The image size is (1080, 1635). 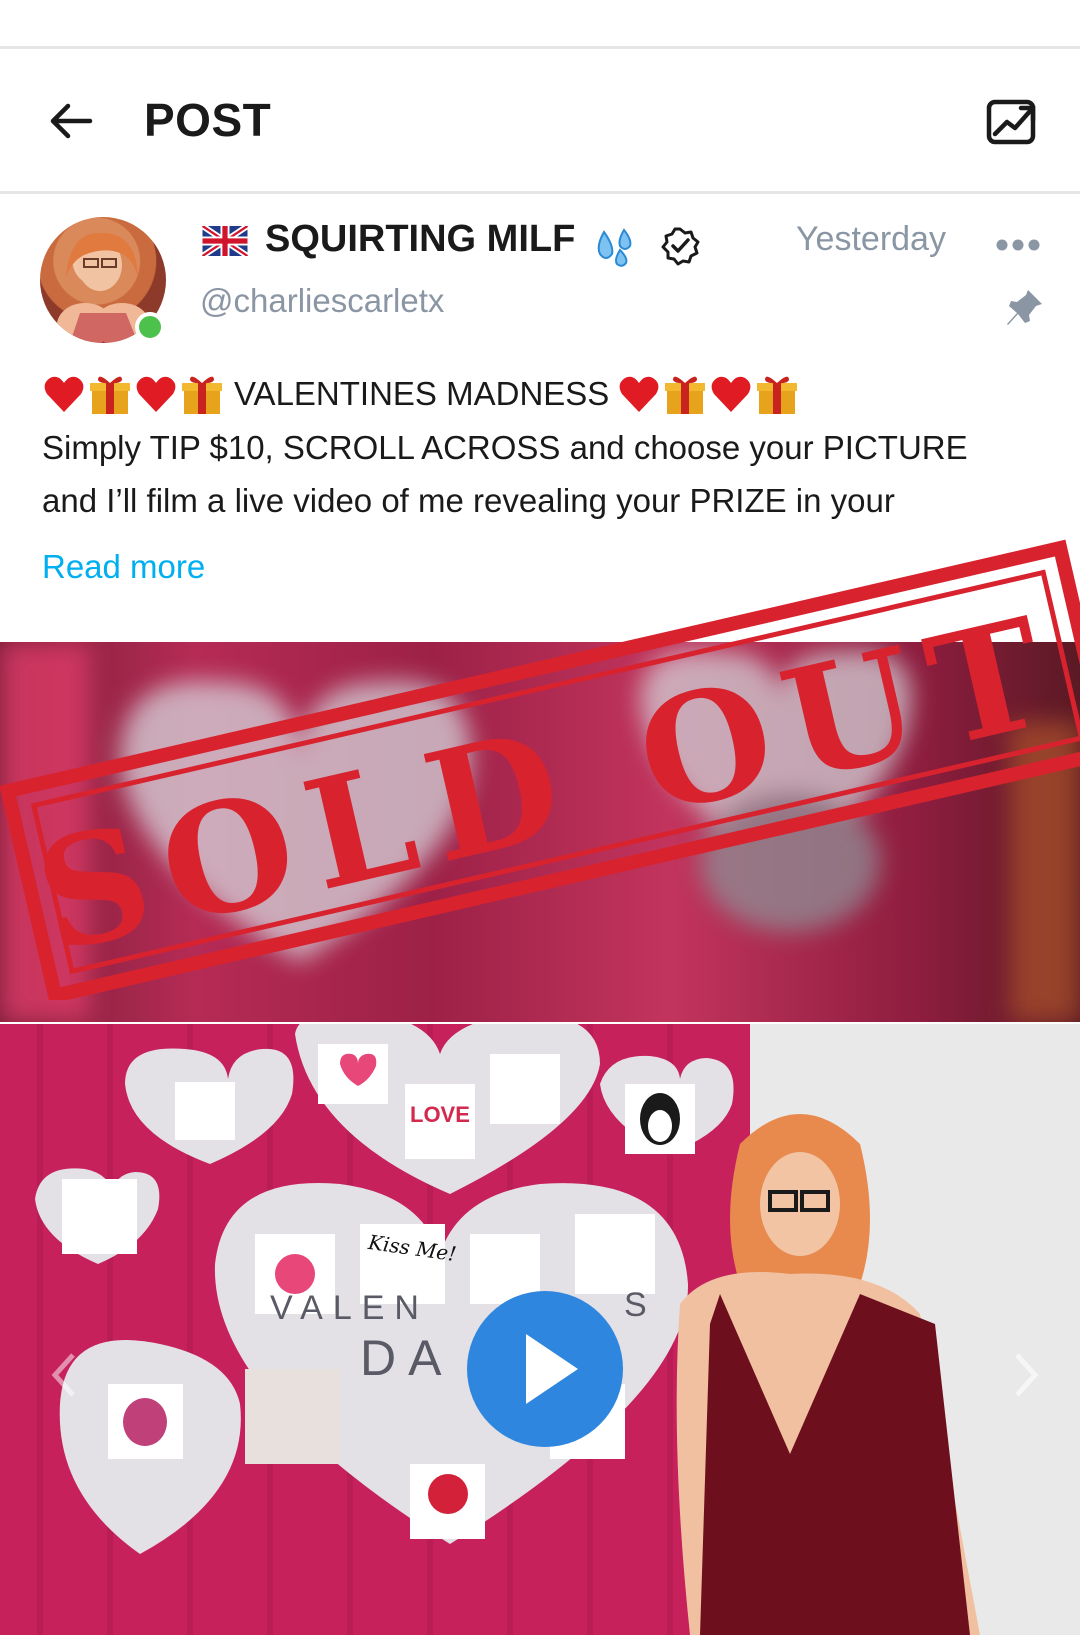 I want to click on love-tile-text: LOVE, so click(x=440, y=1114).